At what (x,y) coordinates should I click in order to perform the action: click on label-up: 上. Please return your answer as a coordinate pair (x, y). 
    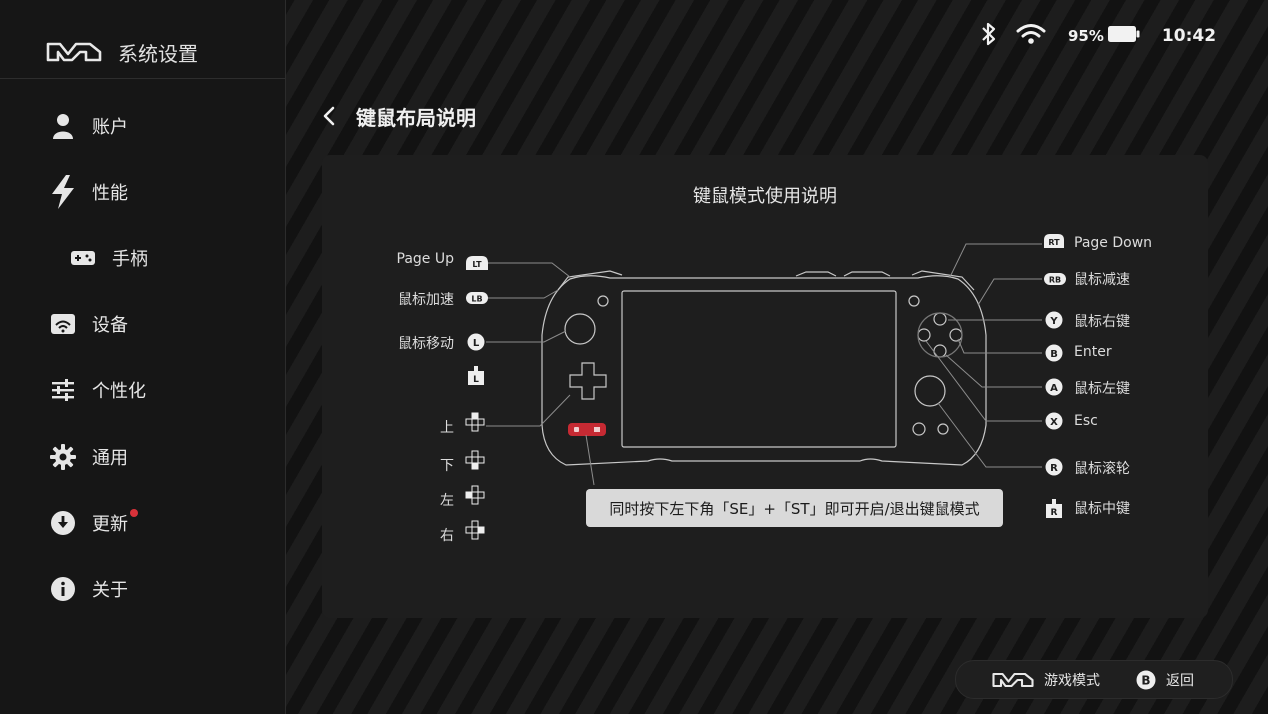
    Looking at the image, I should click on (447, 428).